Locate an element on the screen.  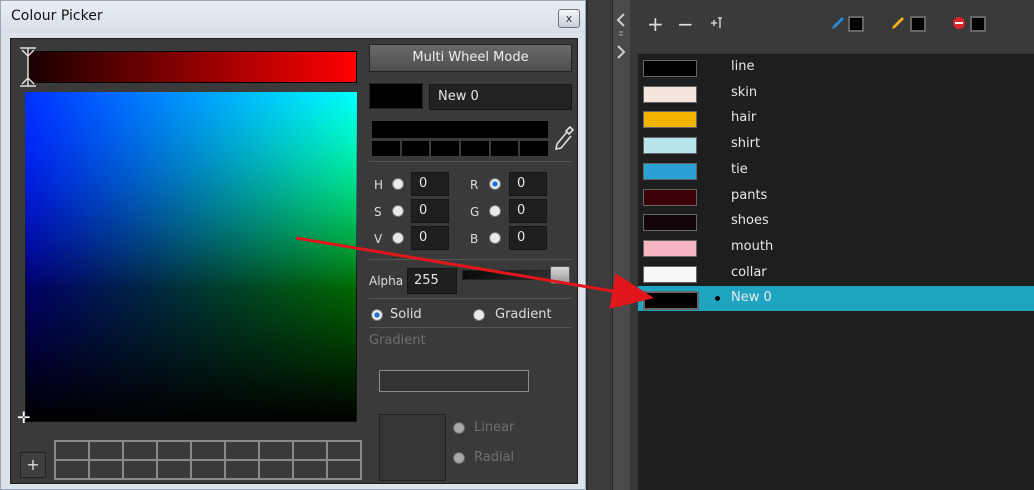
b-field: 0 is located at coordinates (528, 238).